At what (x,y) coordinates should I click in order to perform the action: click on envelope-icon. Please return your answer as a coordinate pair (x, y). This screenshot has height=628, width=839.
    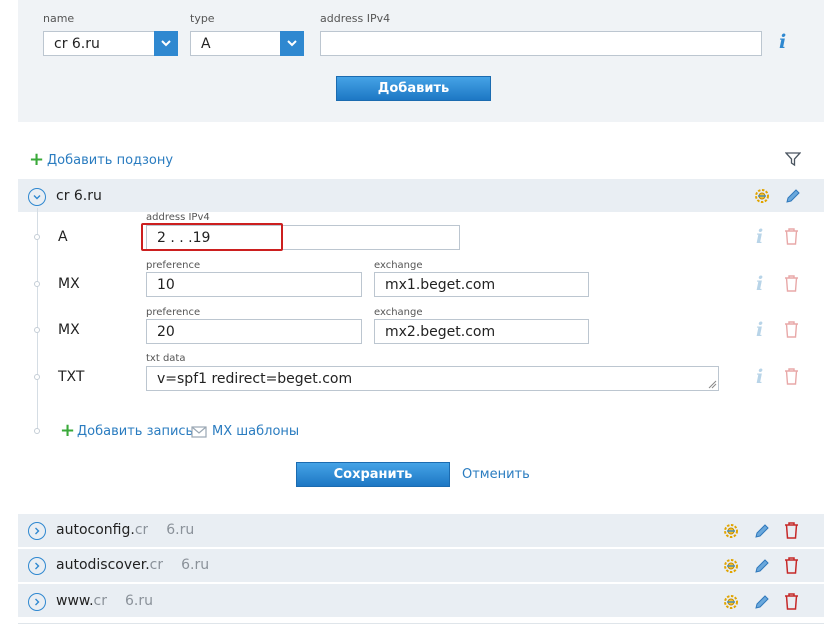
    Looking at the image, I should click on (199, 432).